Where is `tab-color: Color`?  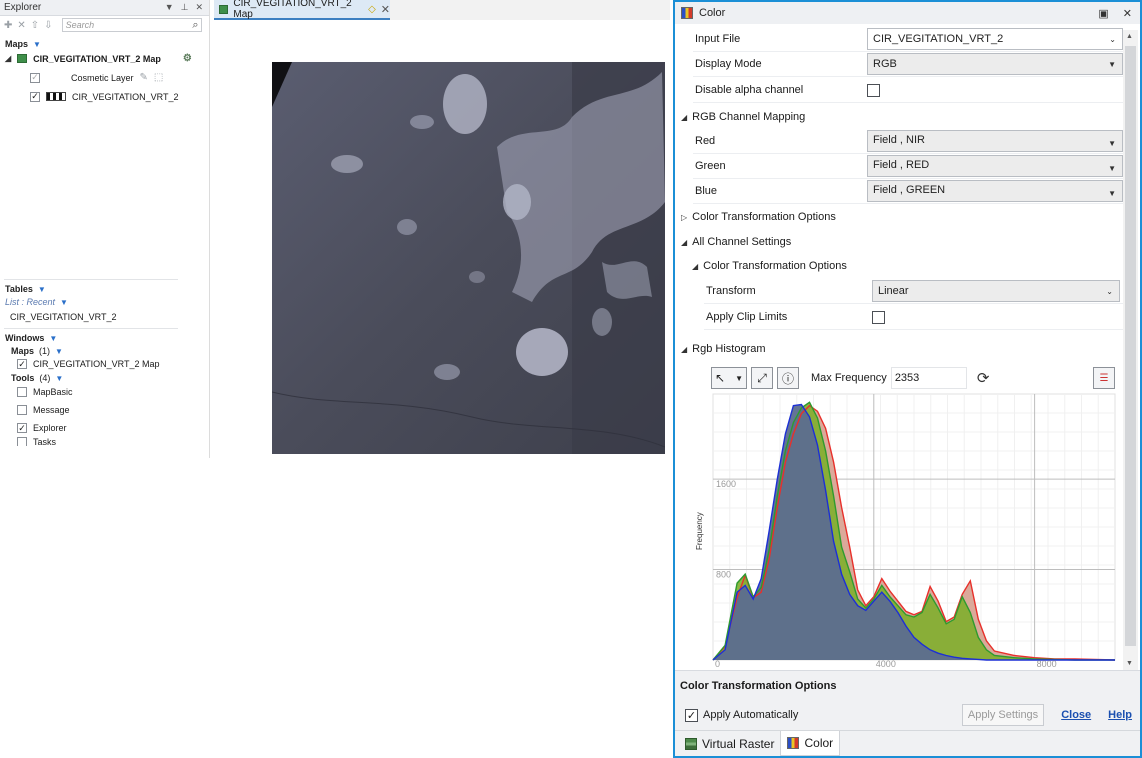 tab-color: Color is located at coordinates (810, 743).